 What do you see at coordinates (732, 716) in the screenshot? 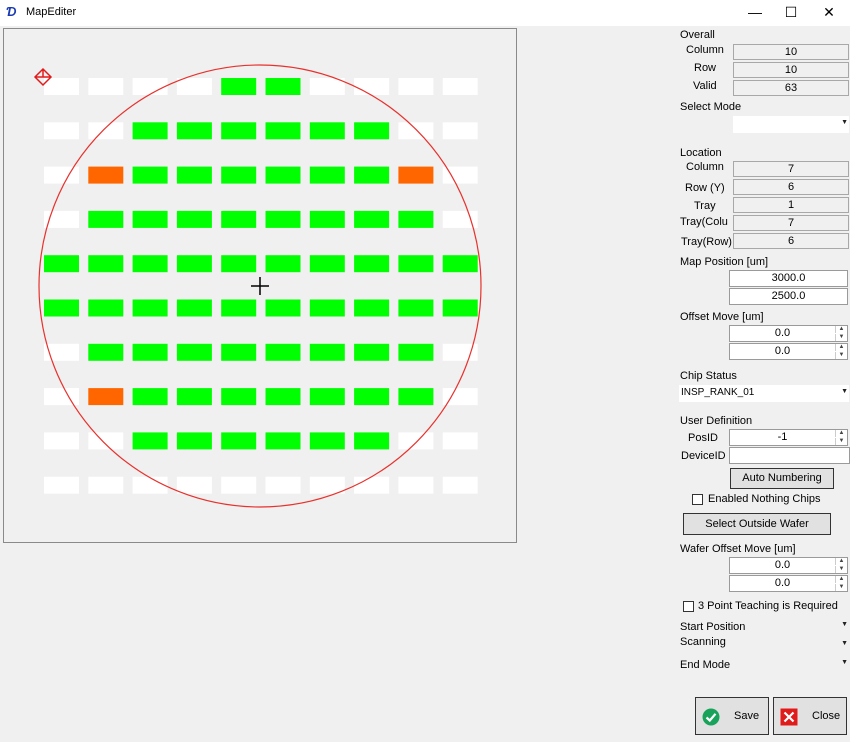
I see `save-button: Save` at bounding box center [732, 716].